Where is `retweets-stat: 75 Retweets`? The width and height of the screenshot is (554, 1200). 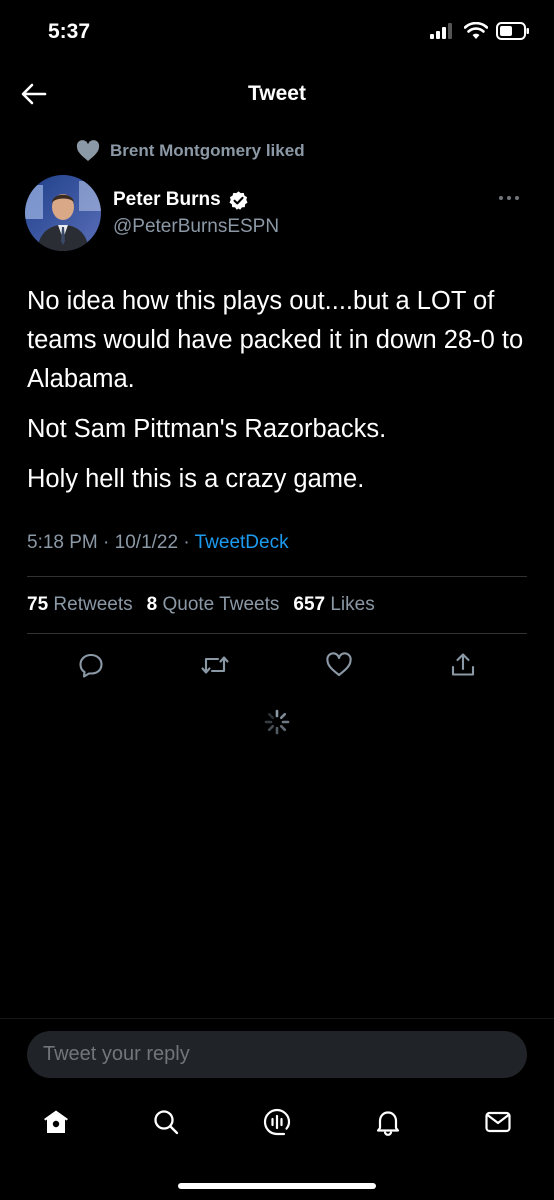
retweets-stat: 75 Retweets is located at coordinates (80, 605).